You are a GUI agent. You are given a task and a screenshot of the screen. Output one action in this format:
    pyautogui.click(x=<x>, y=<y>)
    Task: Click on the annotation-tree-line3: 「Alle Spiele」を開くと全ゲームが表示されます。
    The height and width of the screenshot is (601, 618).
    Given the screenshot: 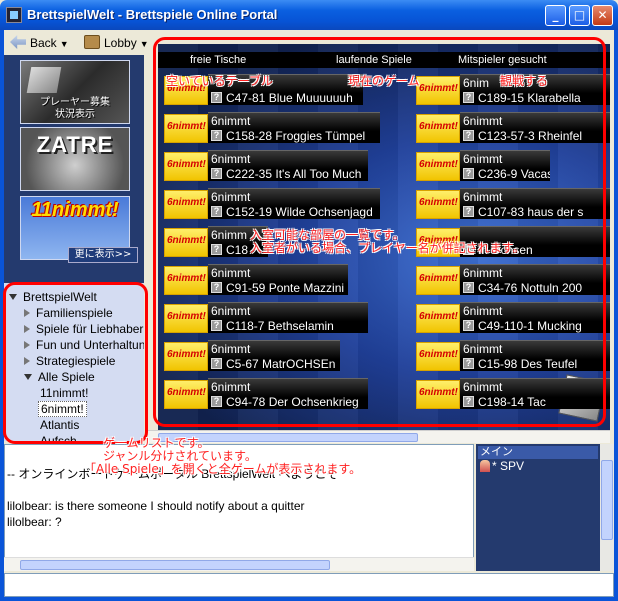 What is the action you would take?
    pyautogui.click(x=223, y=469)
    